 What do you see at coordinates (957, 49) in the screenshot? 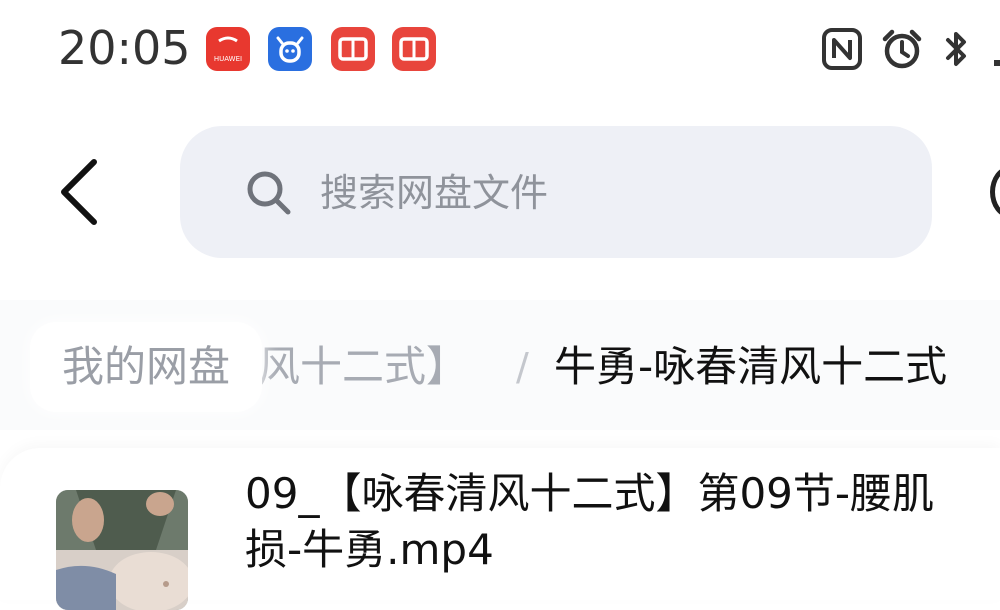
I see `bluetooth-icon` at bounding box center [957, 49].